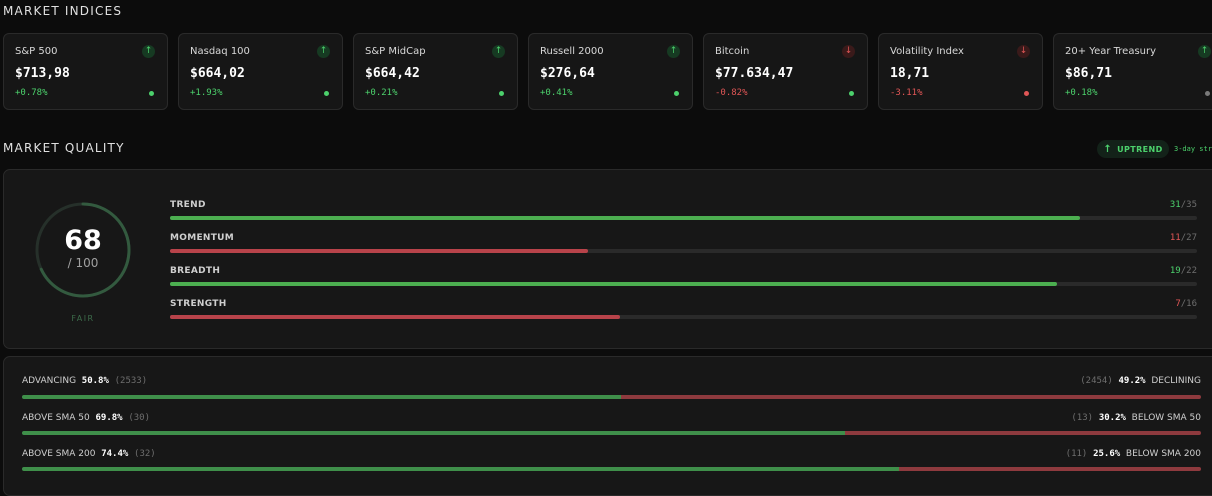  I want to click on index-name: Volatility Index, so click(927, 51).